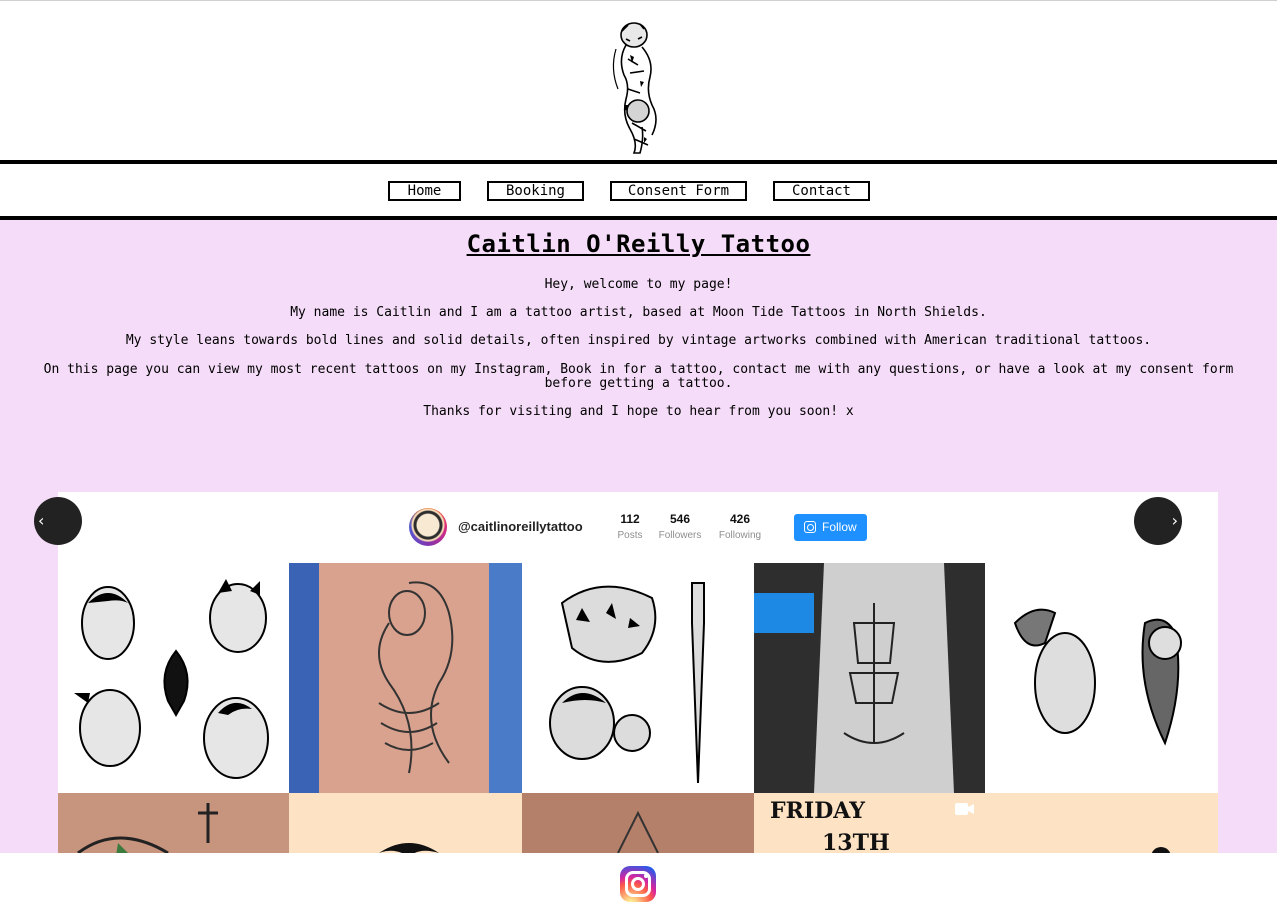  What do you see at coordinates (740, 519) in the screenshot?
I see `stat-following-value: 426` at bounding box center [740, 519].